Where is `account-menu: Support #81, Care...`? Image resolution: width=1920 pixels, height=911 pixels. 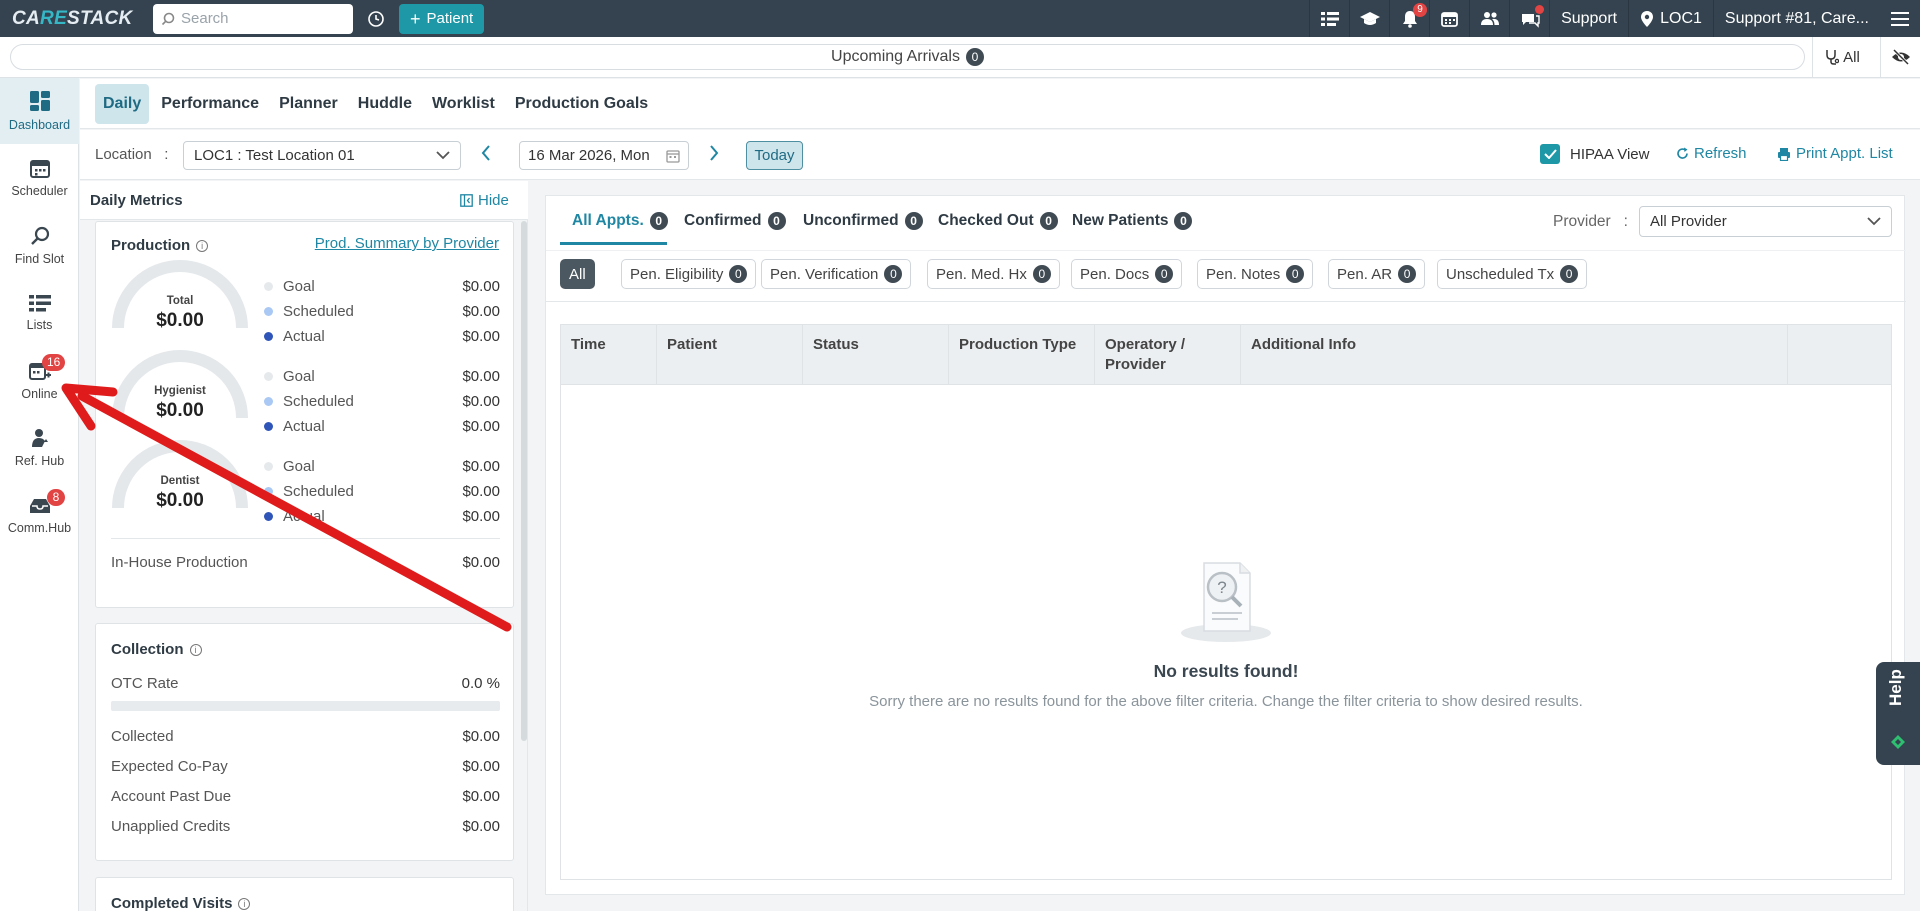 account-menu: Support #81, Care... is located at coordinates (1796, 18).